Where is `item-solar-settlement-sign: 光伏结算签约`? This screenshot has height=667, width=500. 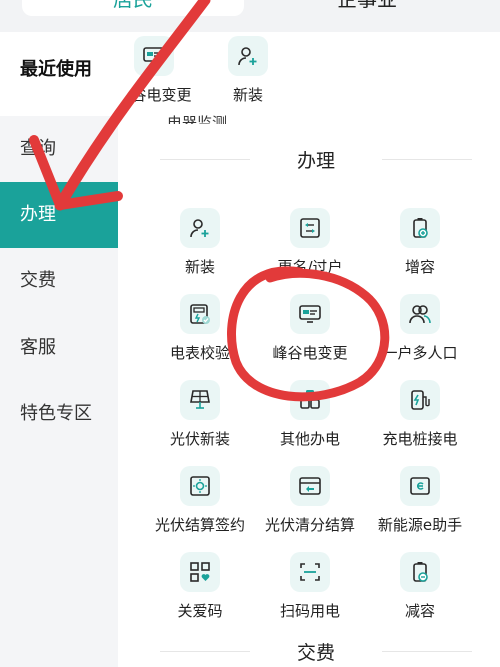 item-solar-settlement-sign: 光伏结算签约 is located at coordinates (200, 500).